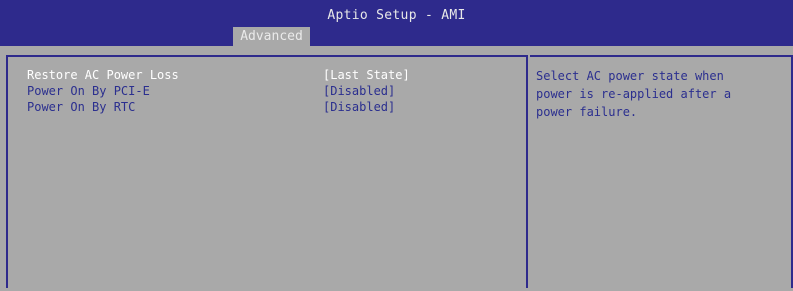 This screenshot has height=291, width=793. Describe the element at coordinates (81, 107) in the screenshot. I see `setting-label: Power On By RTC` at that location.